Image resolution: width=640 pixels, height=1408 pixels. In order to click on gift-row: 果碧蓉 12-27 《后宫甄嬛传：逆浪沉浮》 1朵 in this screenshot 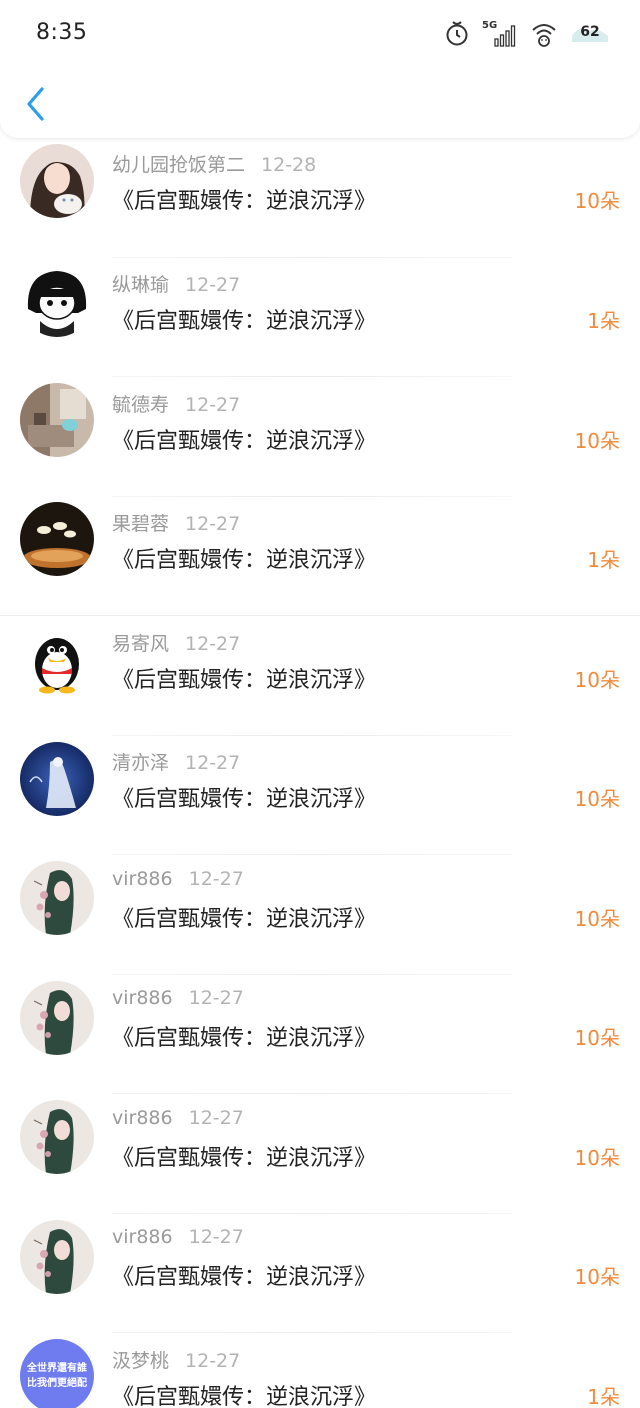, I will do `click(320, 556)`.